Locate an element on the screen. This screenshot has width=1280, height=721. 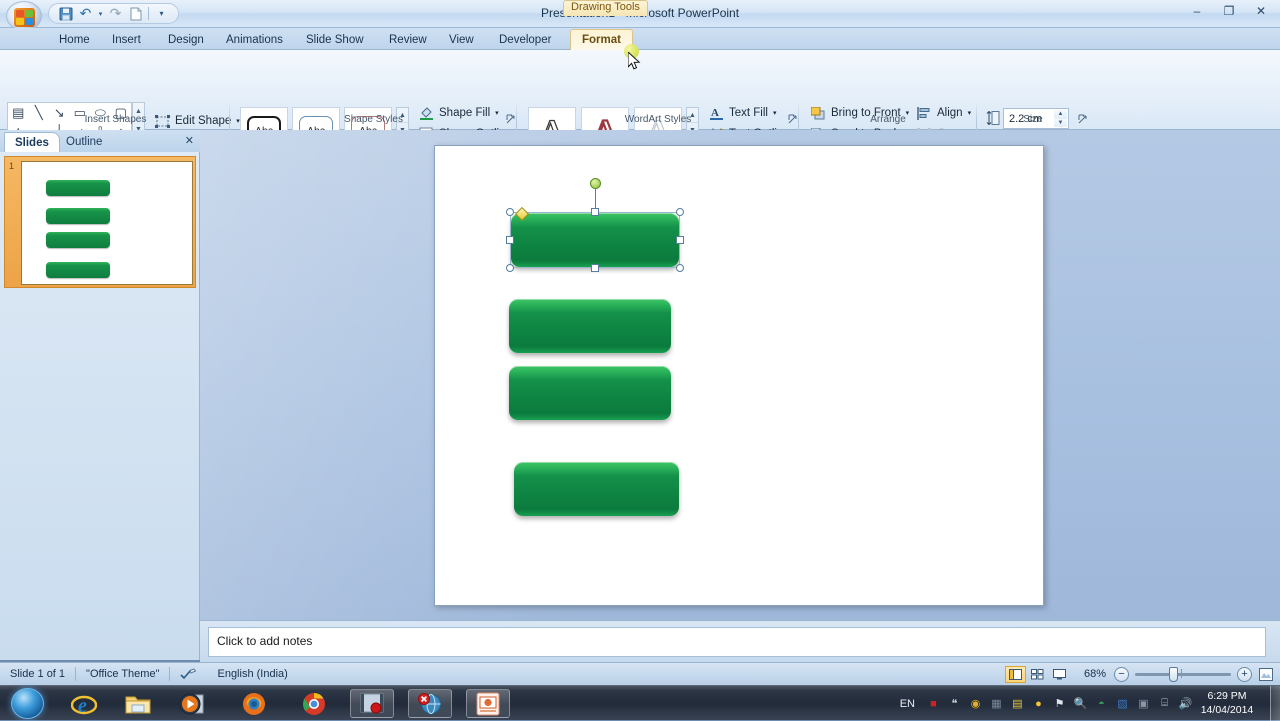
tray-chrome-icon: ◉ is located at coordinates (975, 703).